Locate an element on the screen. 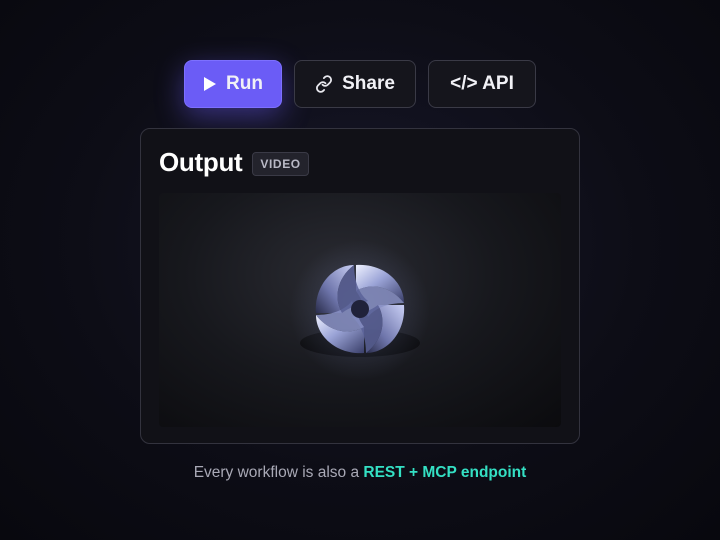  run-button: Run is located at coordinates (233, 84).